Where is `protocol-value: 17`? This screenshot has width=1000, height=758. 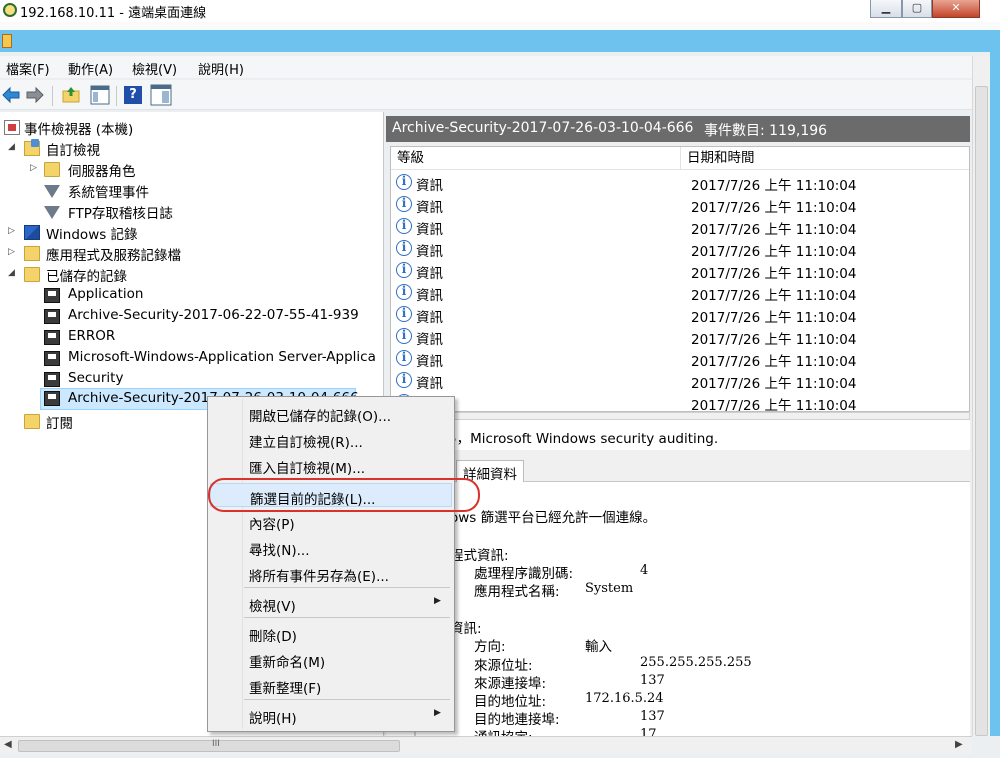 protocol-value: 17 is located at coordinates (648, 731).